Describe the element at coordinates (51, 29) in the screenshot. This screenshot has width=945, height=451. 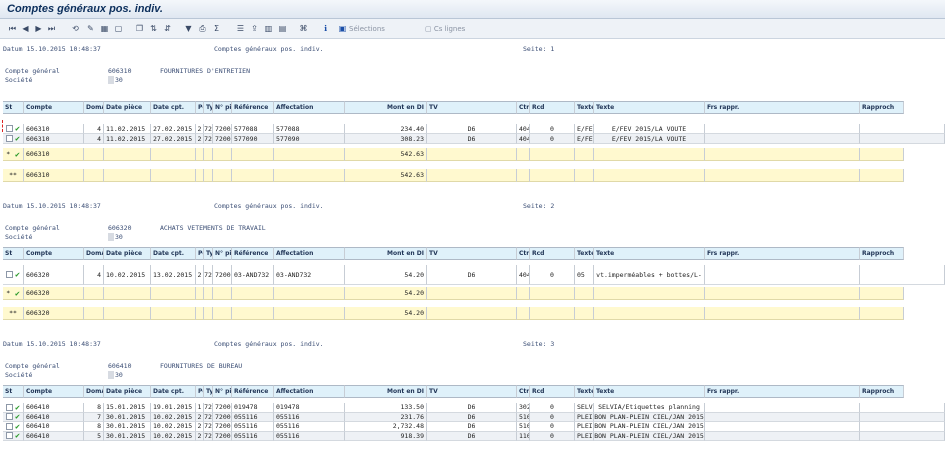
I see `last-page-icon: ⏭` at that location.